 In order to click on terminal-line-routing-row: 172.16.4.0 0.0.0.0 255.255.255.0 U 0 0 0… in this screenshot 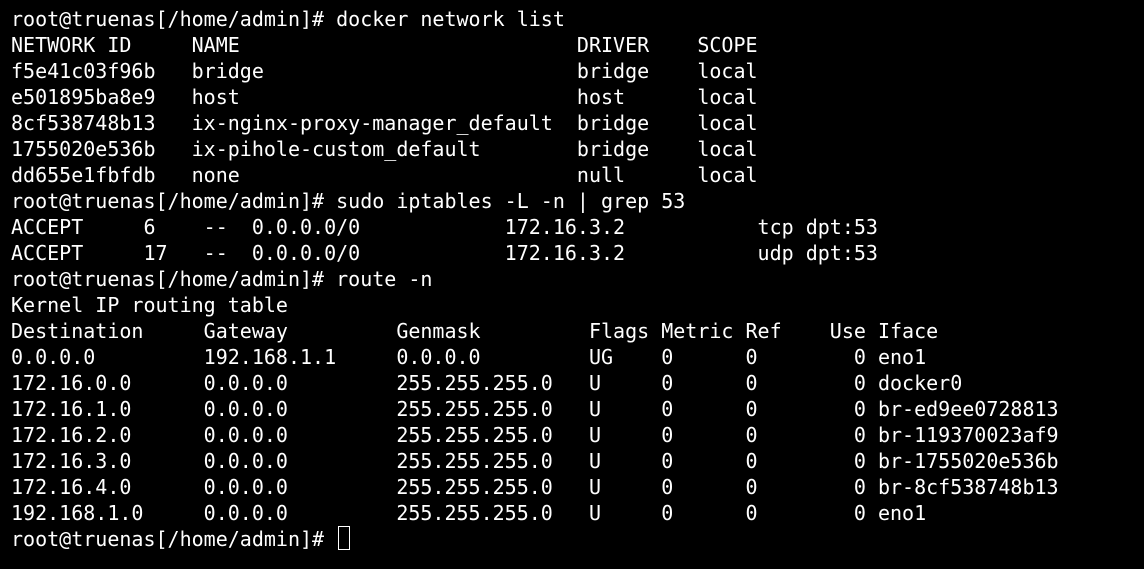, I will do `click(535, 487)`.